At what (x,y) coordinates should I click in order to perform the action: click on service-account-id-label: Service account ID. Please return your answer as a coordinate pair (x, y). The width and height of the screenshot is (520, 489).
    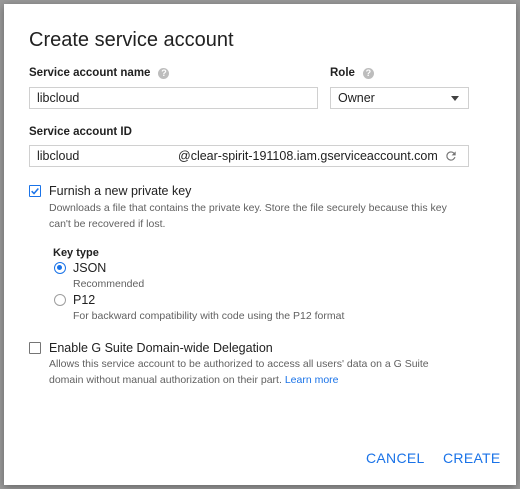
    Looking at the image, I should click on (80, 132).